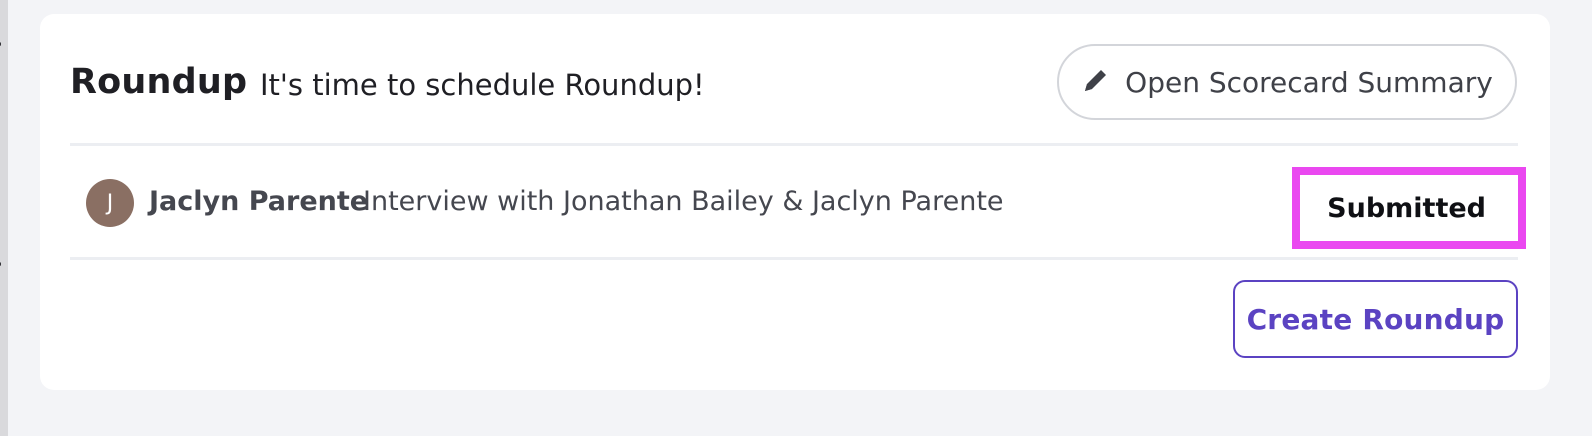  I want to click on interviewer-name: Jaclyn Parente, so click(259, 201).